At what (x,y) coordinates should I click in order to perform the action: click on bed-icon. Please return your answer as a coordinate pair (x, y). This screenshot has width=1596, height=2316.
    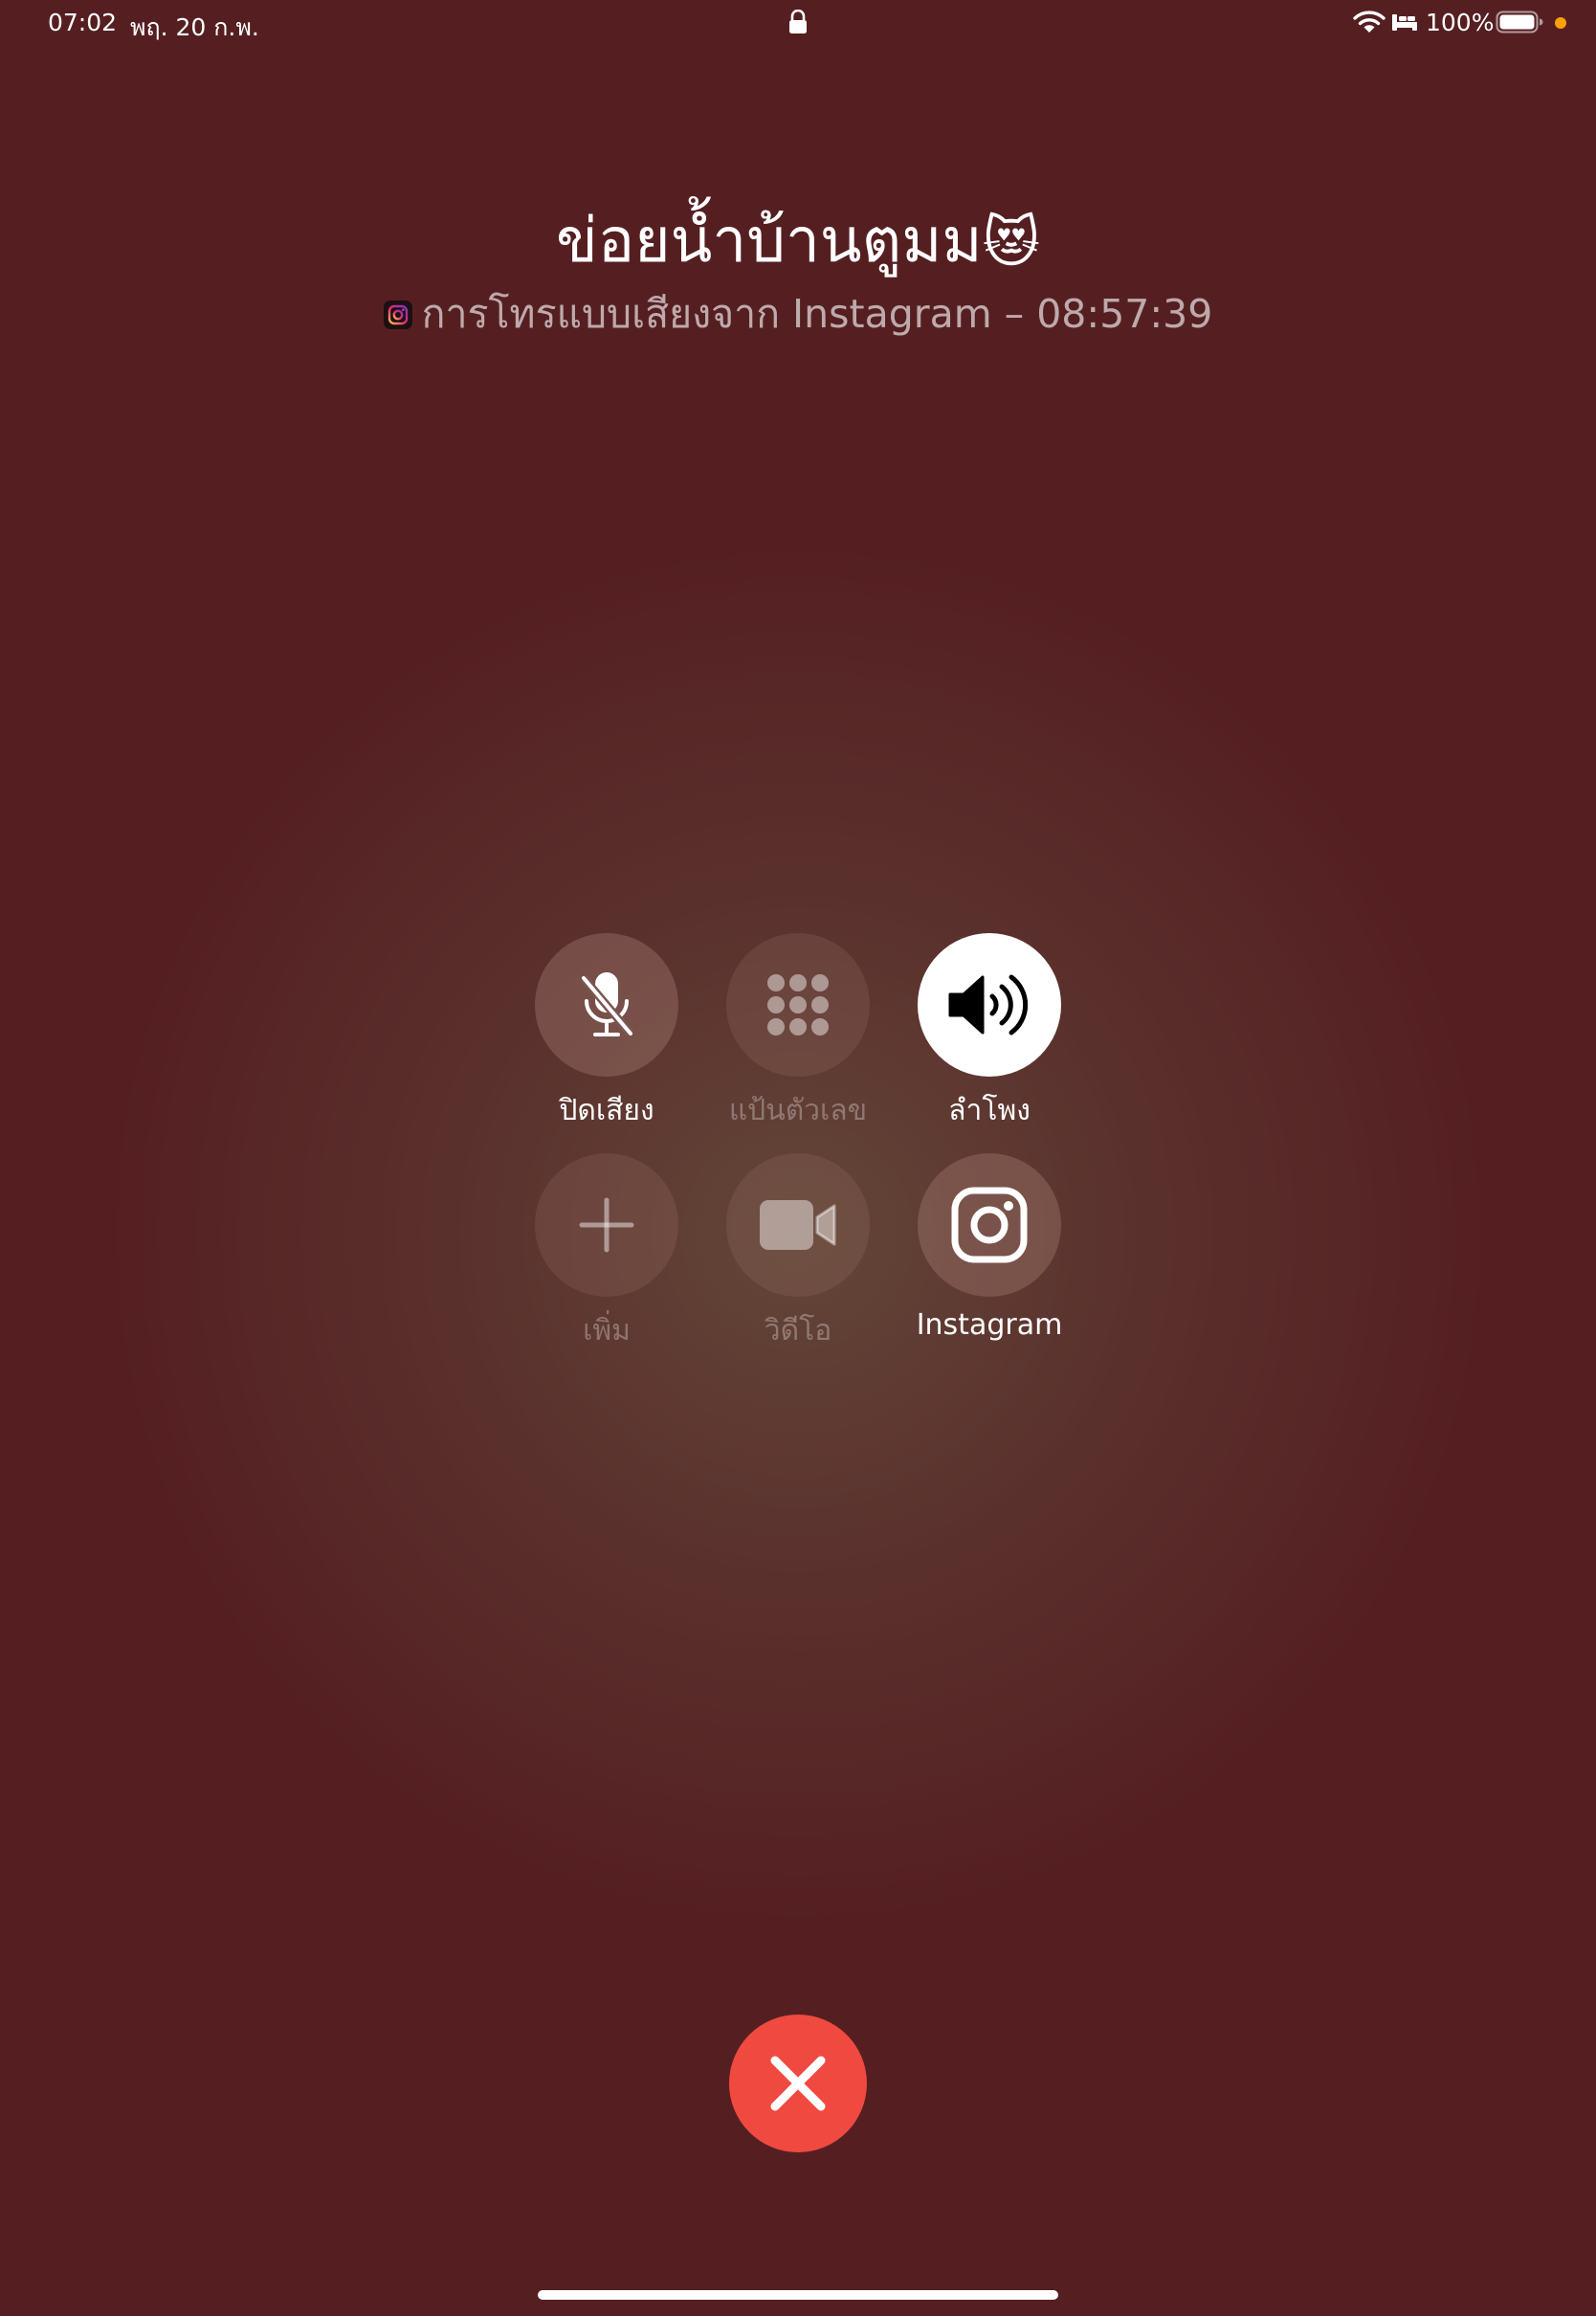
    Looking at the image, I should click on (1405, 23).